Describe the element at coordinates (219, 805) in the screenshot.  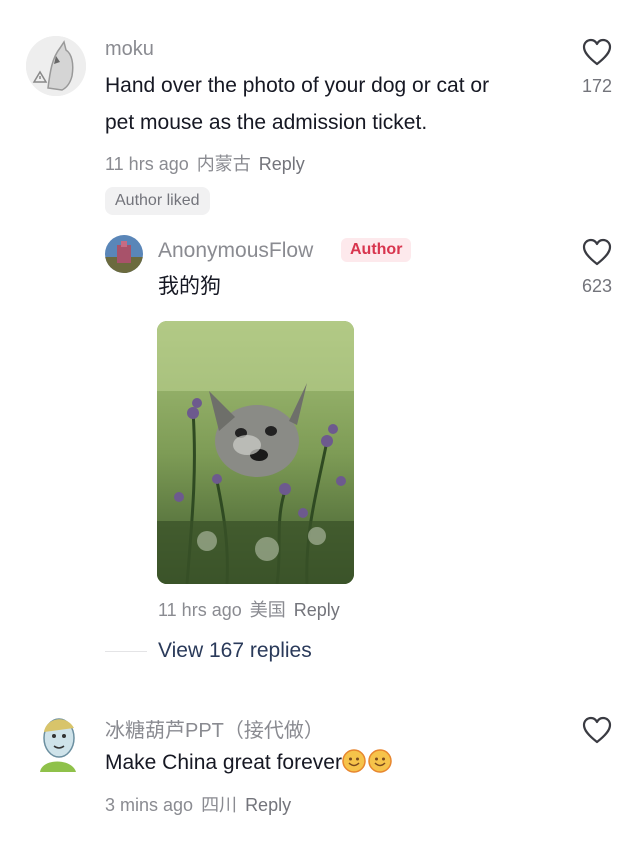
I see `comment-location: 四川` at that location.